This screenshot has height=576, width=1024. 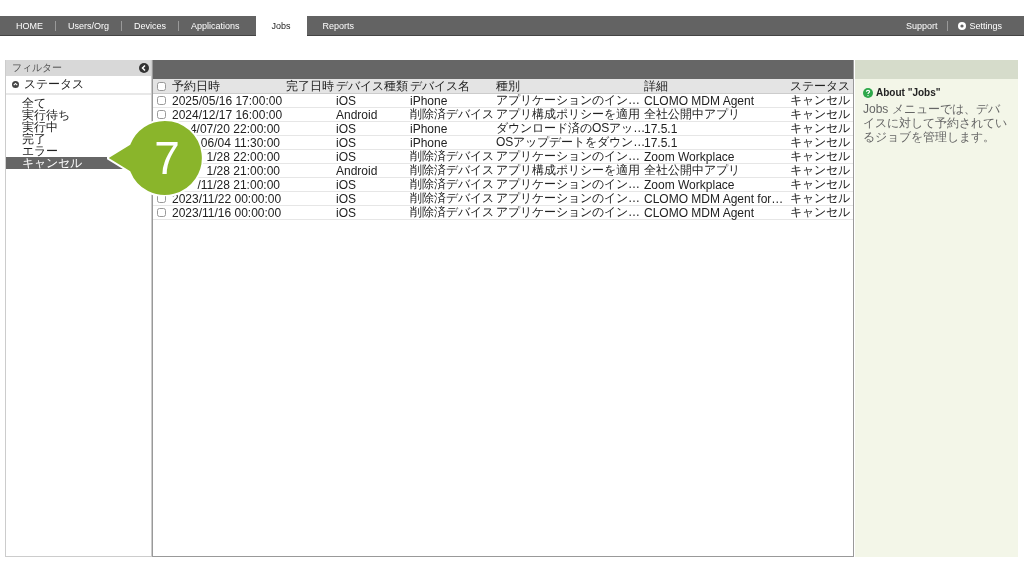 I want to click on settings-link: Settings, so click(x=980, y=25).